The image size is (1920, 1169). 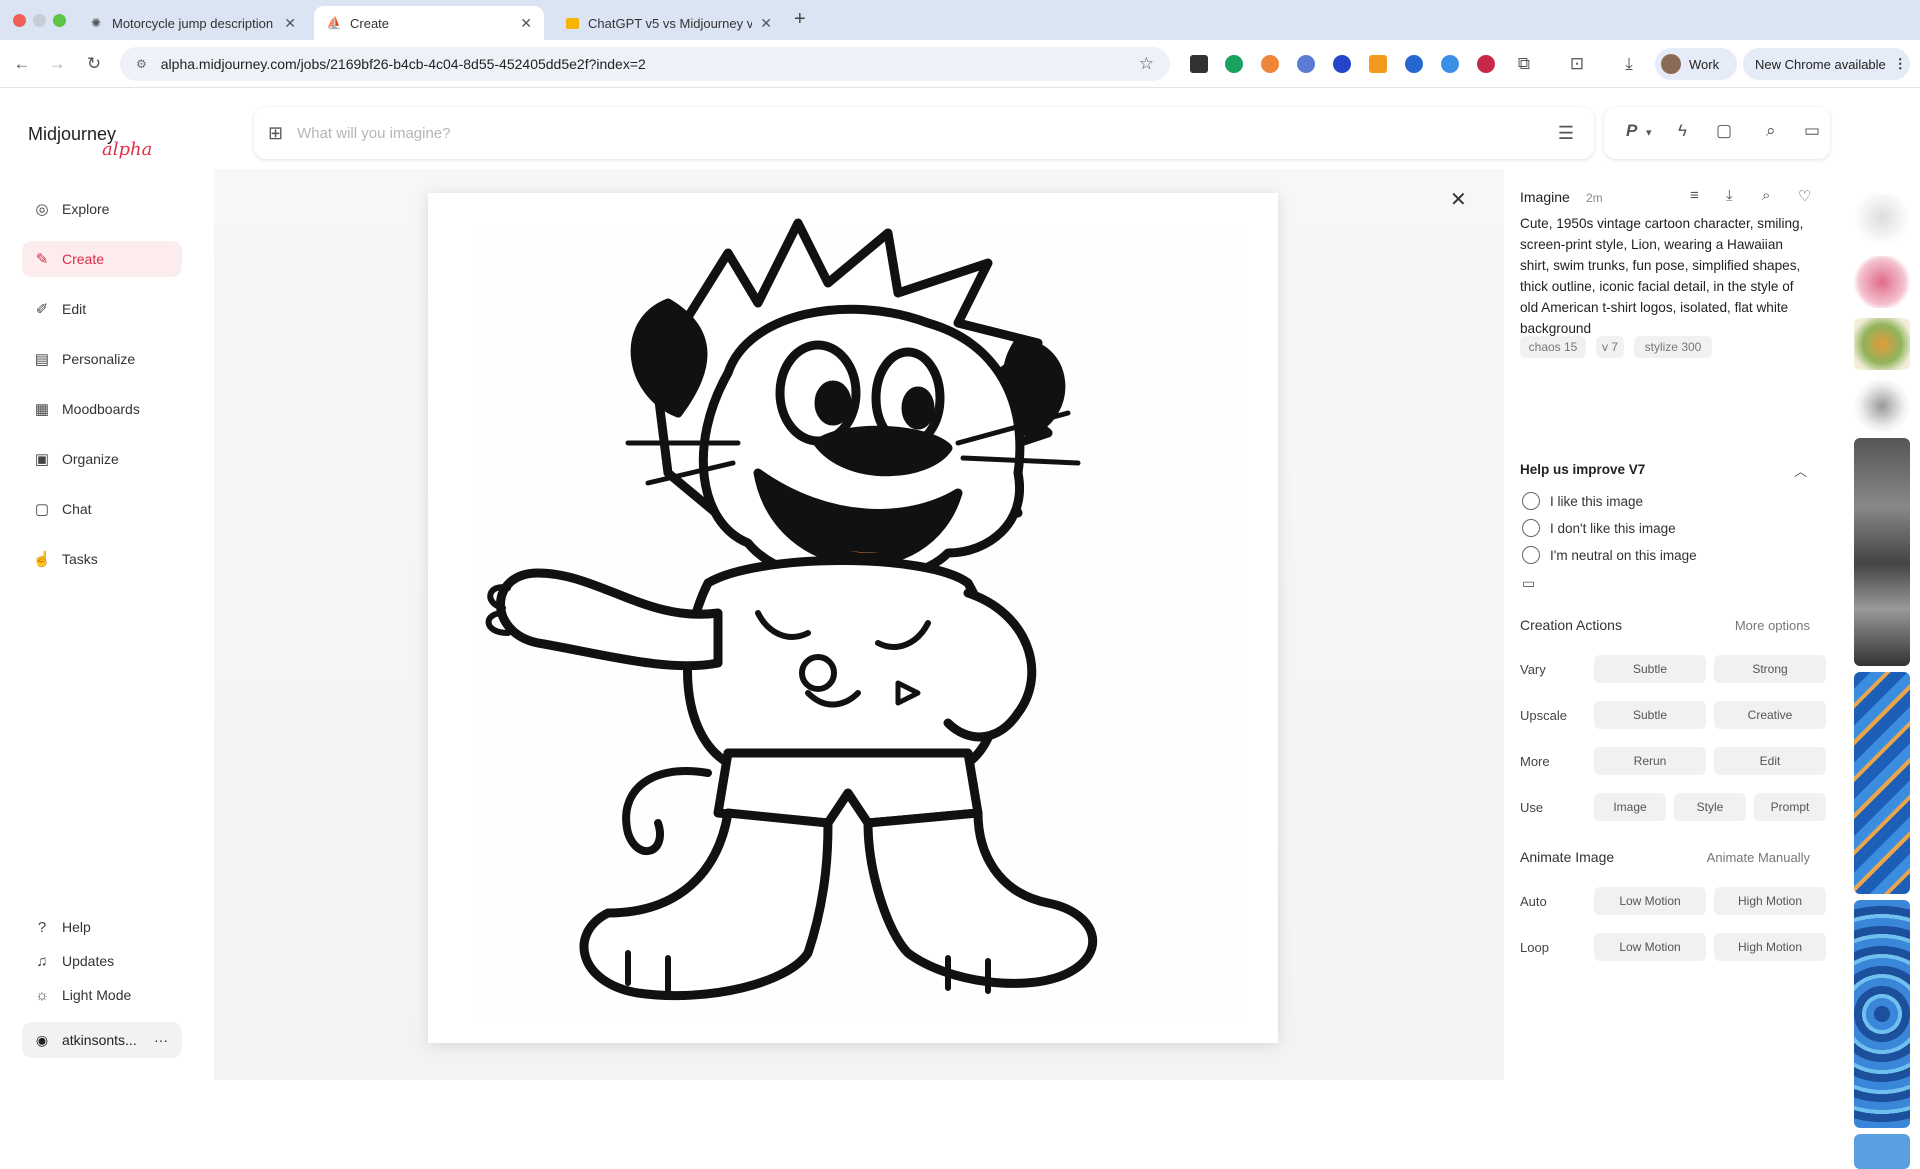 I want to click on sidebar-item-moodboards: ▦ Moodboards, so click(x=102, y=409).